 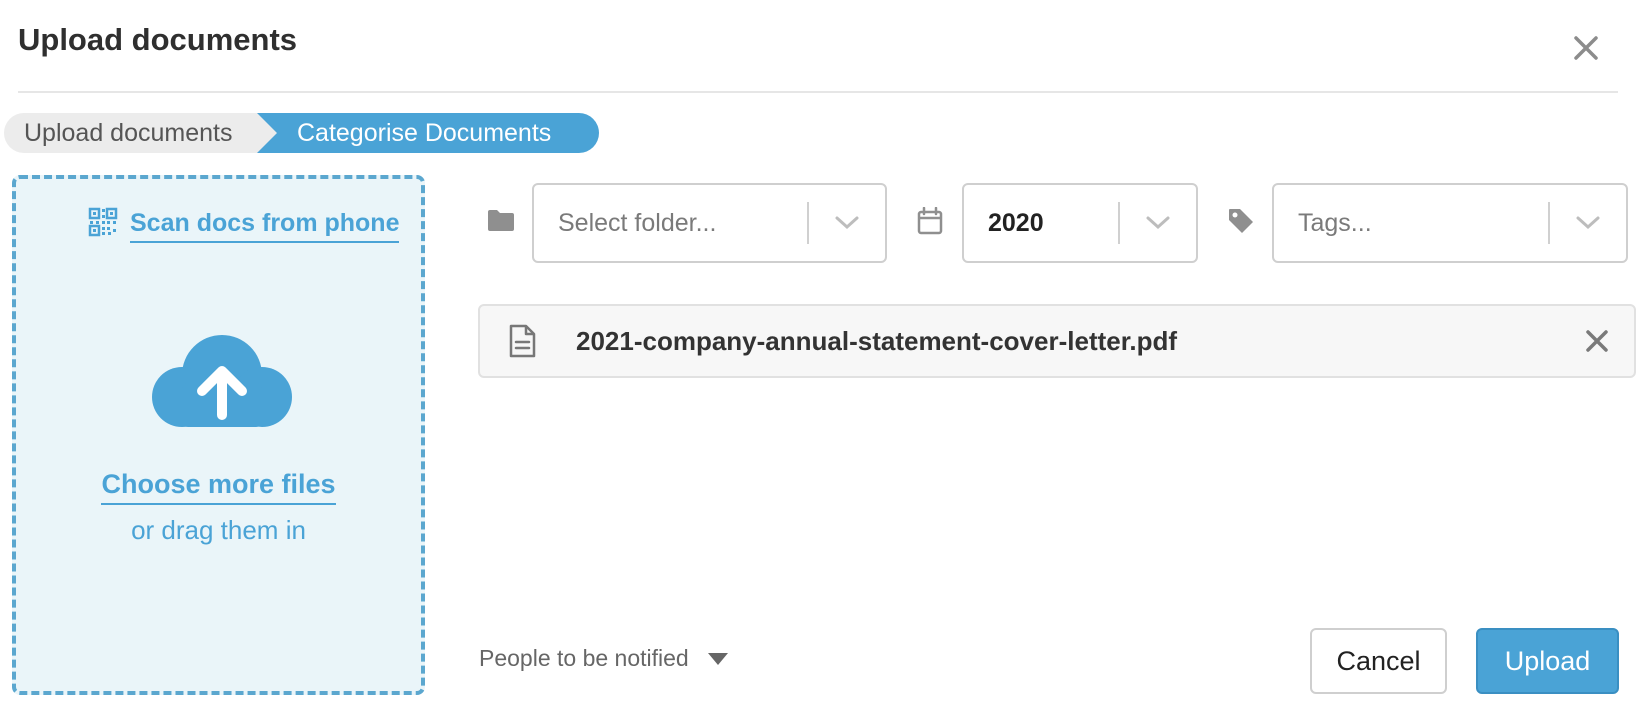 What do you see at coordinates (103, 225) in the screenshot?
I see `qr-code-icon` at bounding box center [103, 225].